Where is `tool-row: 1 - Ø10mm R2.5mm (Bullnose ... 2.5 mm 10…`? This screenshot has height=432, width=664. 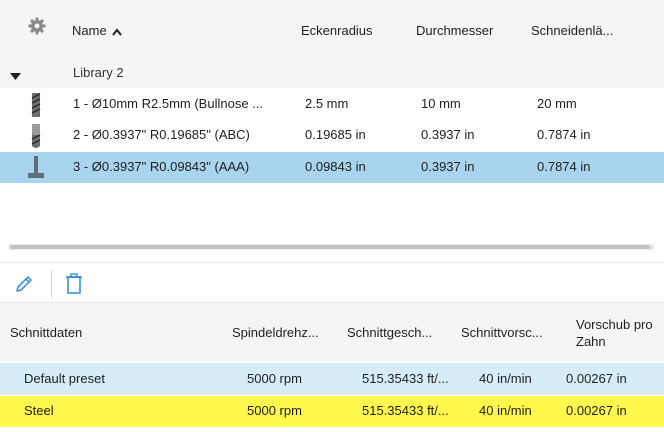
tool-row: 1 - Ø10mm R2.5mm (Bullnose ... 2.5 mm 10… is located at coordinates (332, 104).